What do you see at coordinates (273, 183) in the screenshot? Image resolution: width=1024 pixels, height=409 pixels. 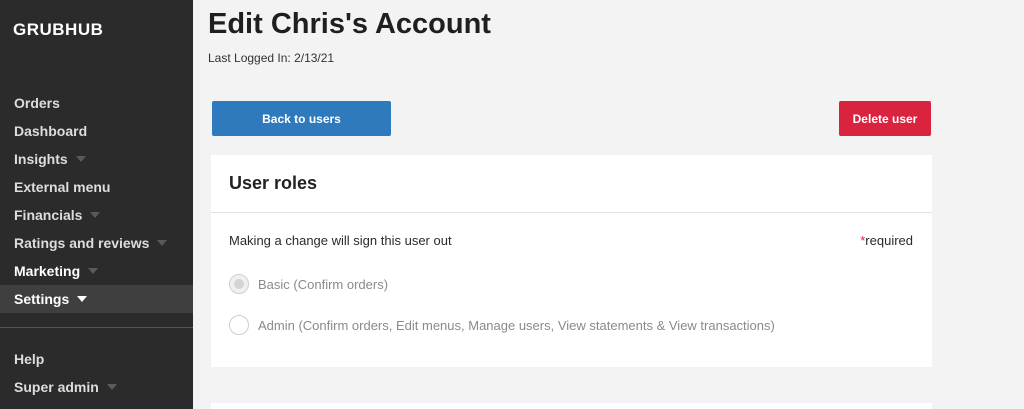 I see `user-roles-heading: User roles` at bounding box center [273, 183].